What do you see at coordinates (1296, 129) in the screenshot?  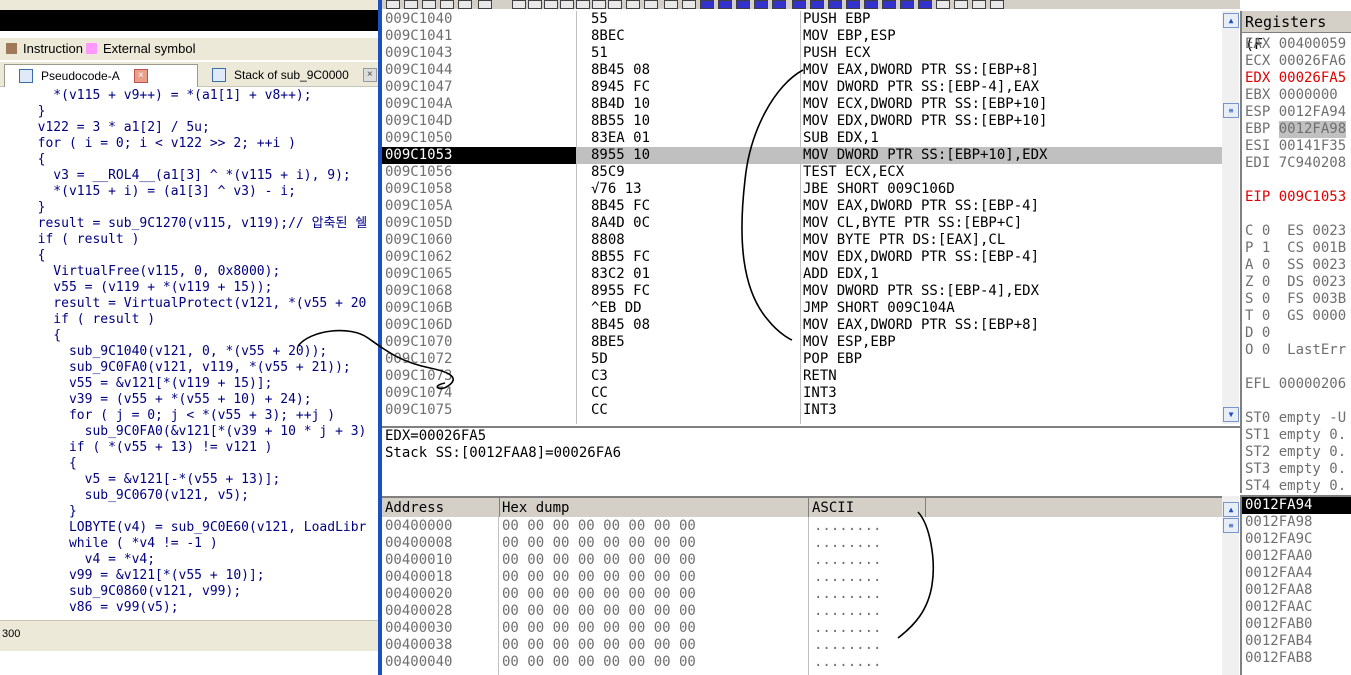 I see `register-row: EBP 0012FA98` at bounding box center [1296, 129].